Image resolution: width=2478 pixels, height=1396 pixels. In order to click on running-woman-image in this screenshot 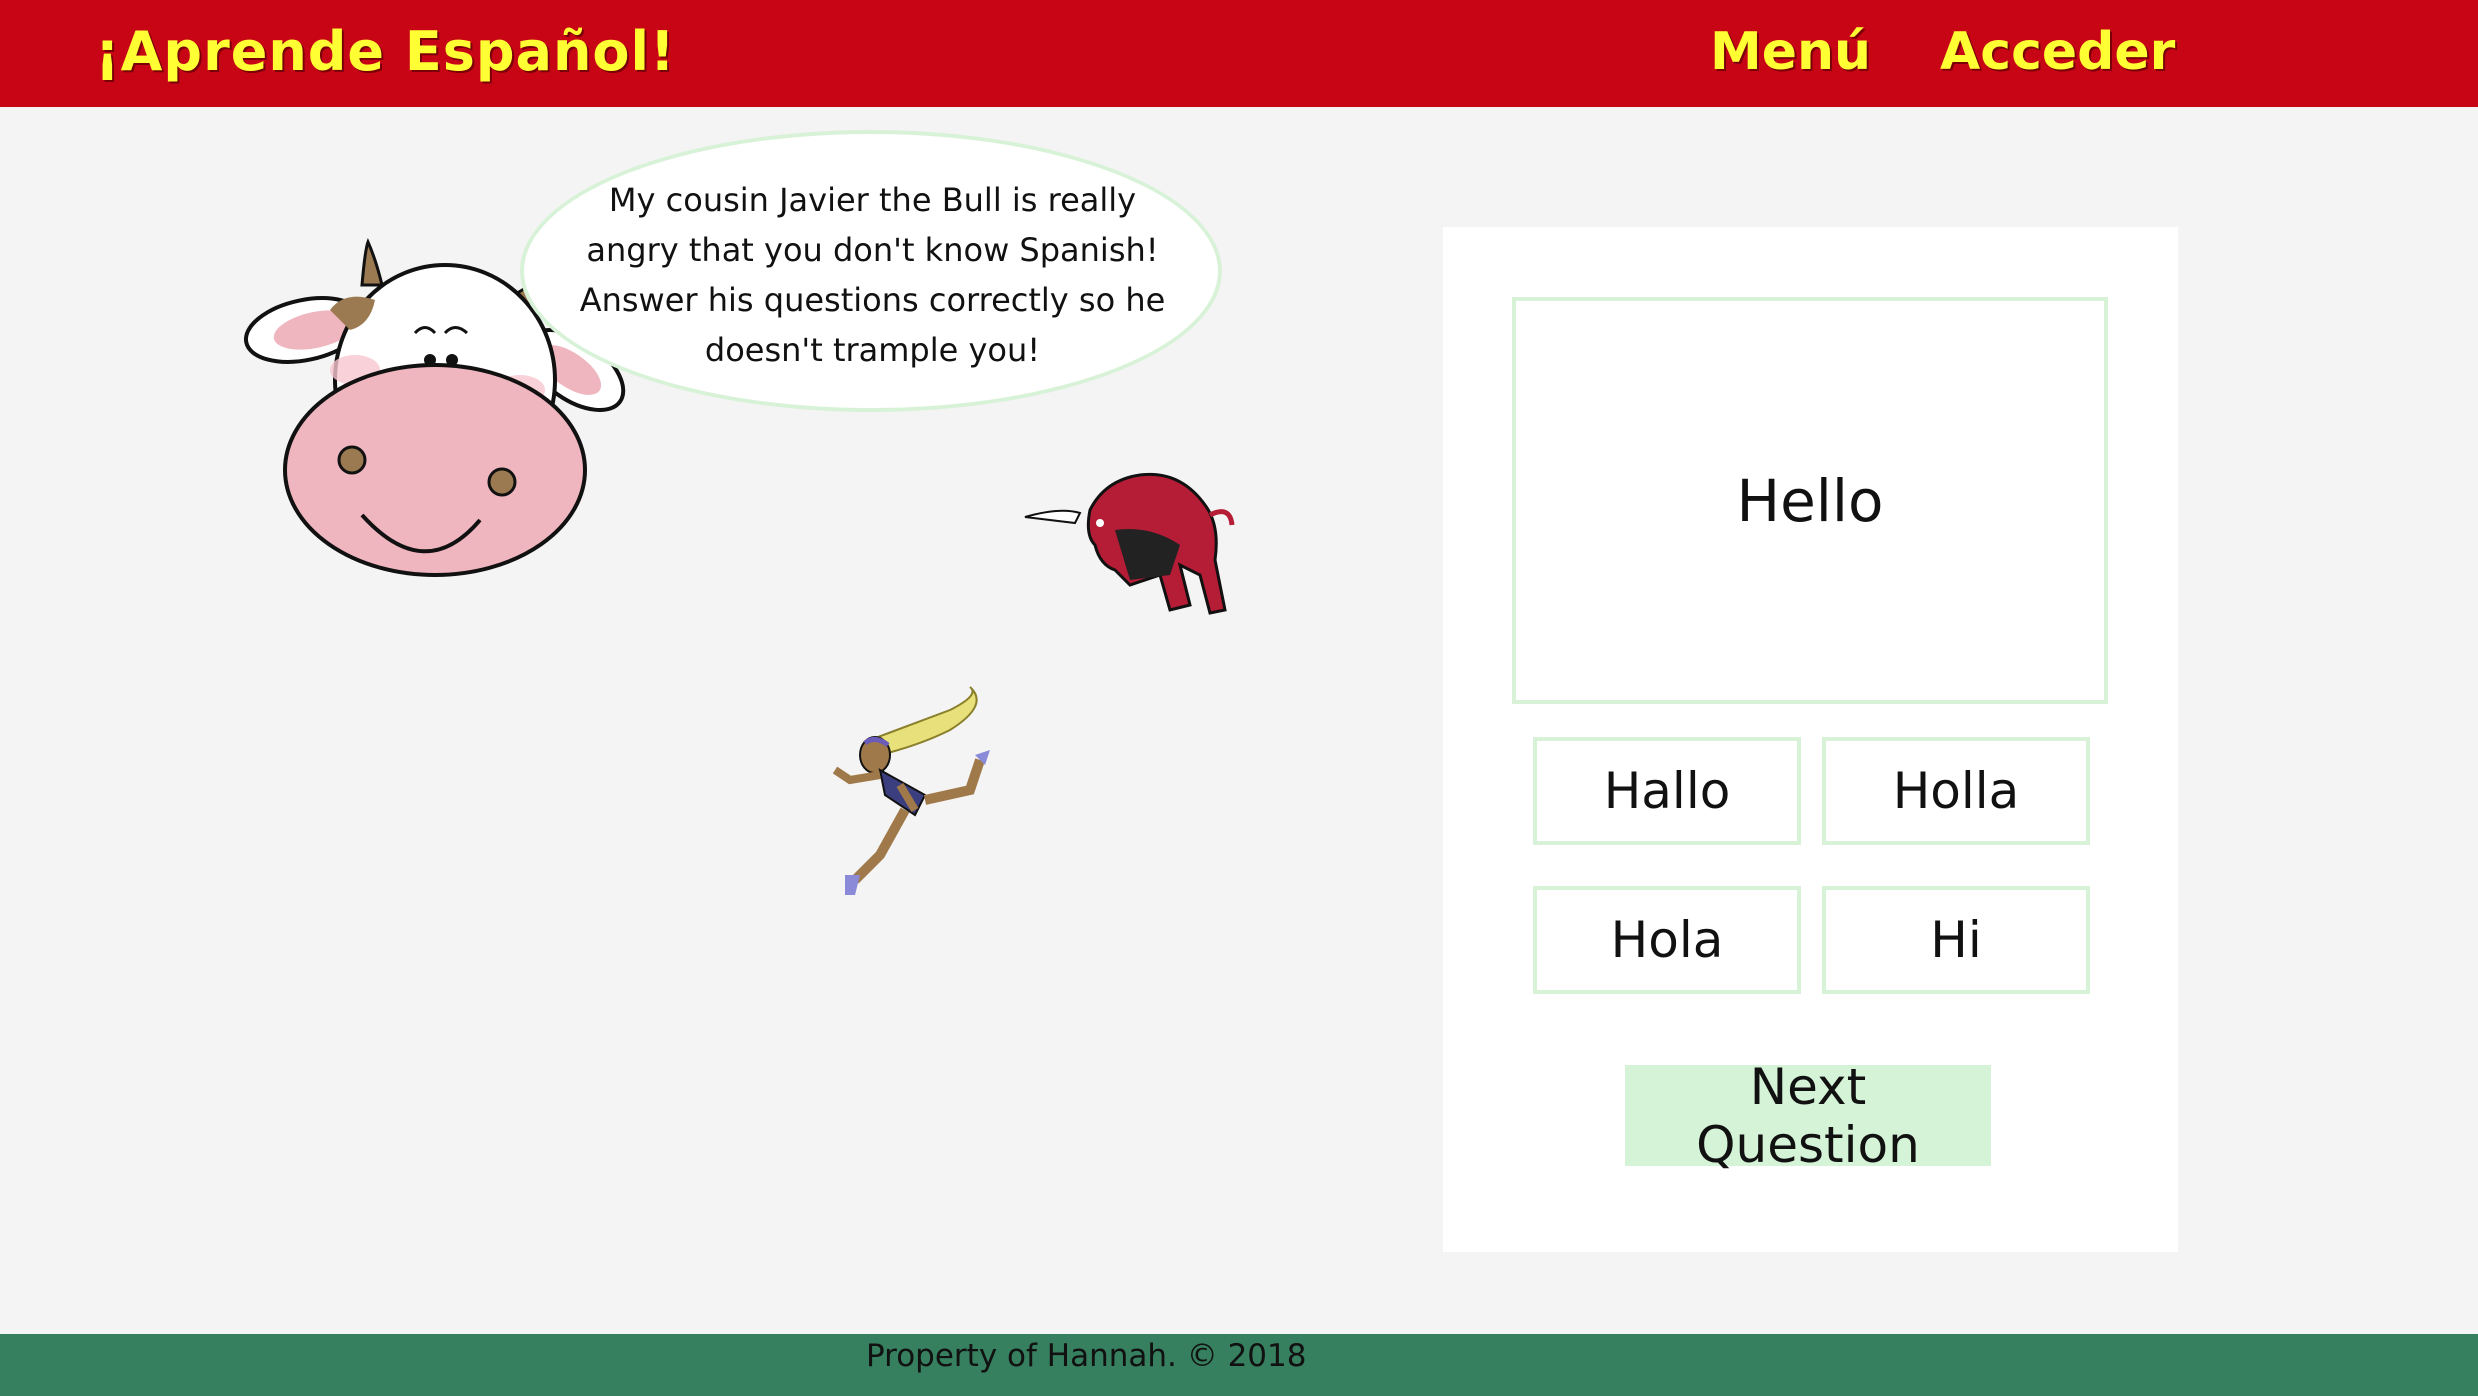, I will do `click(911, 790)`.